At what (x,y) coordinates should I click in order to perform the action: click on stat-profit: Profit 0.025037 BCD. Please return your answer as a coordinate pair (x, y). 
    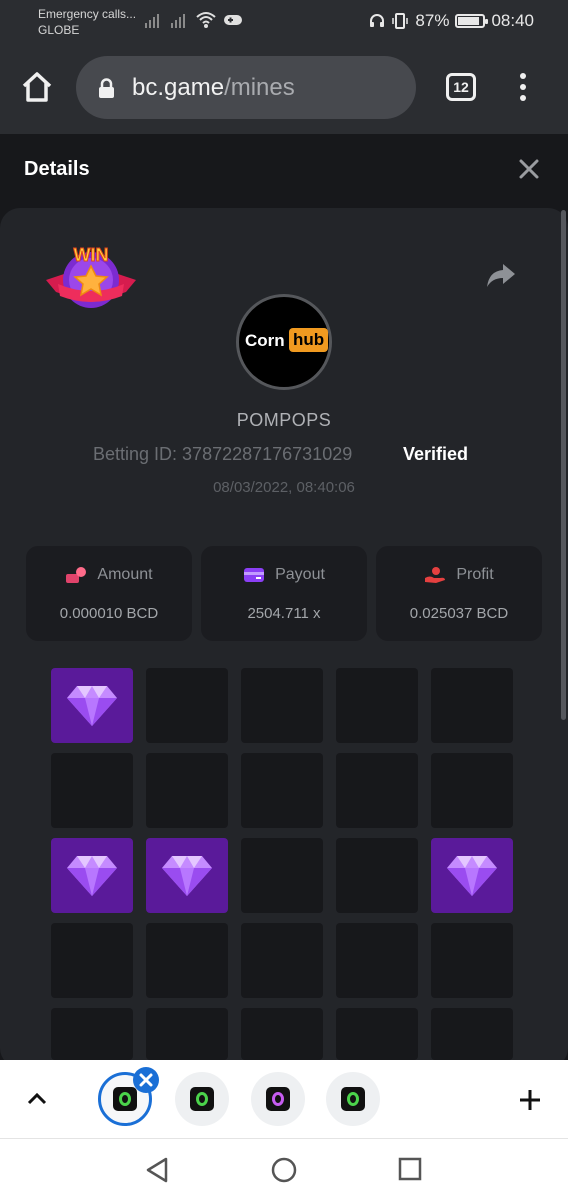
    Looking at the image, I should click on (459, 593).